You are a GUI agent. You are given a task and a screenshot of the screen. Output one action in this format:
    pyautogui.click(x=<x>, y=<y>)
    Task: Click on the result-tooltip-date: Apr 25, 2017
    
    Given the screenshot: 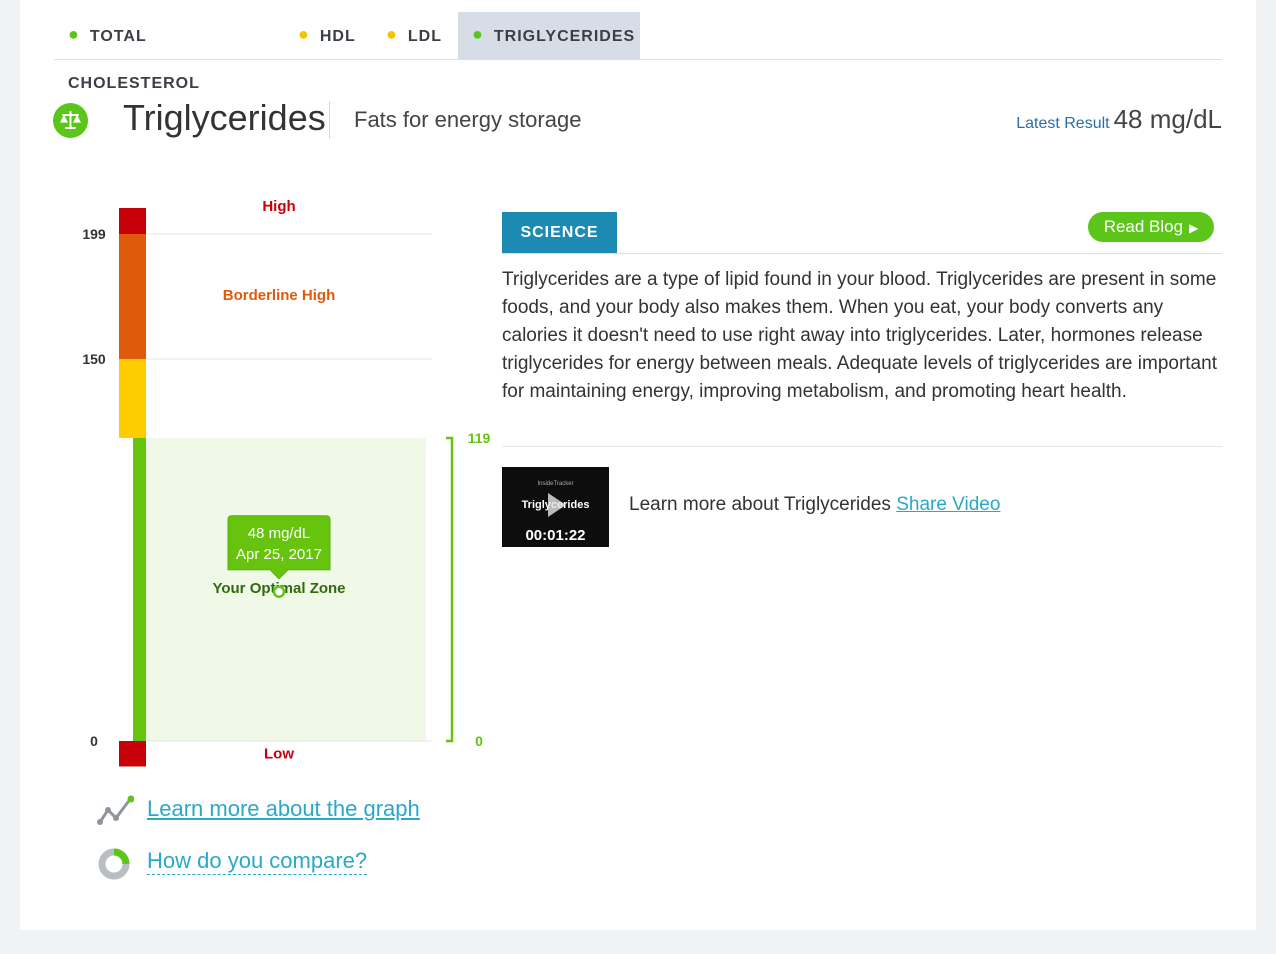 What is the action you would take?
    pyautogui.click(x=279, y=554)
    